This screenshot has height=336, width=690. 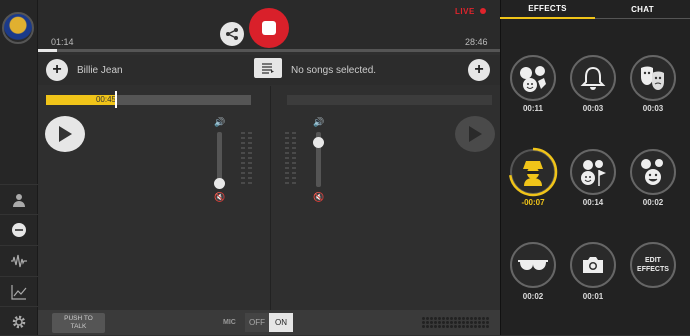 I want to click on waveform-icon, so click(x=19, y=260).